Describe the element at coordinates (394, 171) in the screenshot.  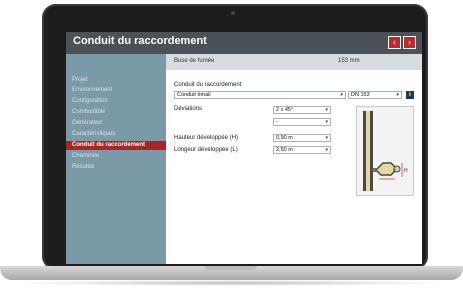
I see `diagram-label-l: L` at that location.